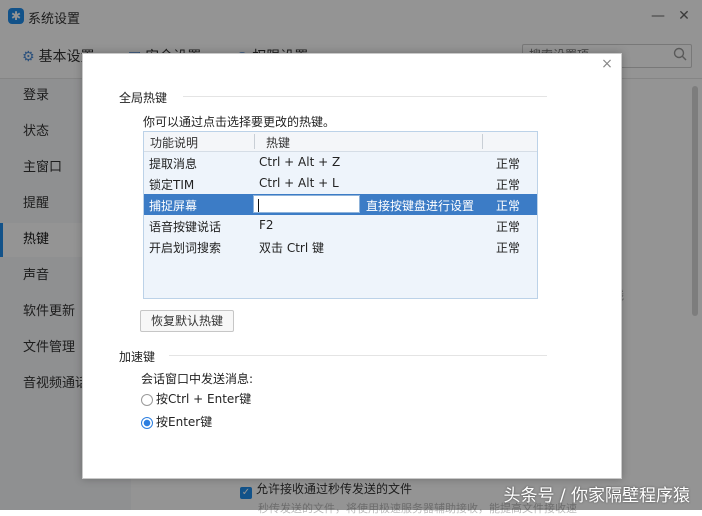 This screenshot has height=516, width=702. What do you see at coordinates (239, 122) in the screenshot?
I see `hotkeys-hint: 你可以通过点击选择要更改的热键。` at bounding box center [239, 122].